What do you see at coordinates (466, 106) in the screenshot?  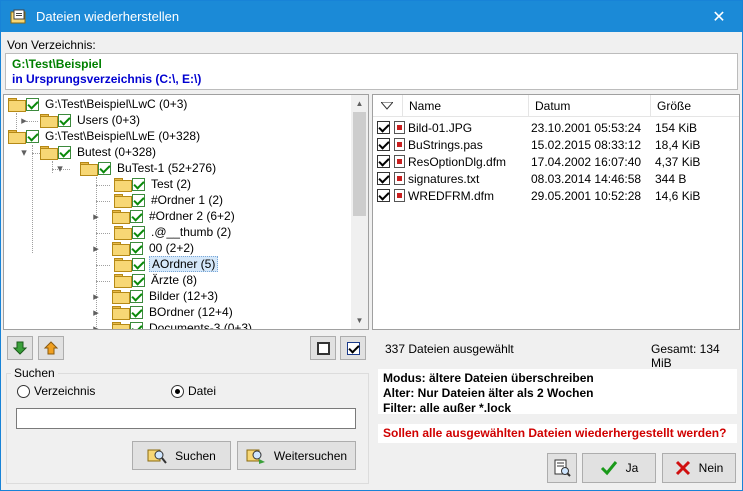 I see `column-header-name: Name` at bounding box center [466, 106].